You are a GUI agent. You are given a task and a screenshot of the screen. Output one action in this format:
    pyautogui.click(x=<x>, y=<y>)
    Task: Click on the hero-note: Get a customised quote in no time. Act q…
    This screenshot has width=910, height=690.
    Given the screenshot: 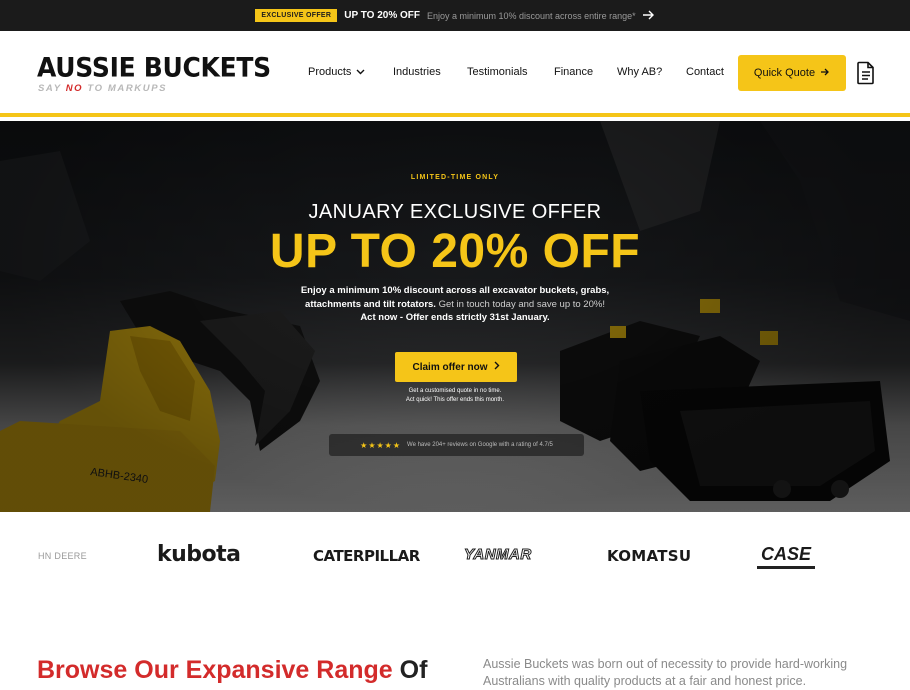 What is the action you would take?
    pyautogui.click(x=455, y=396)
    